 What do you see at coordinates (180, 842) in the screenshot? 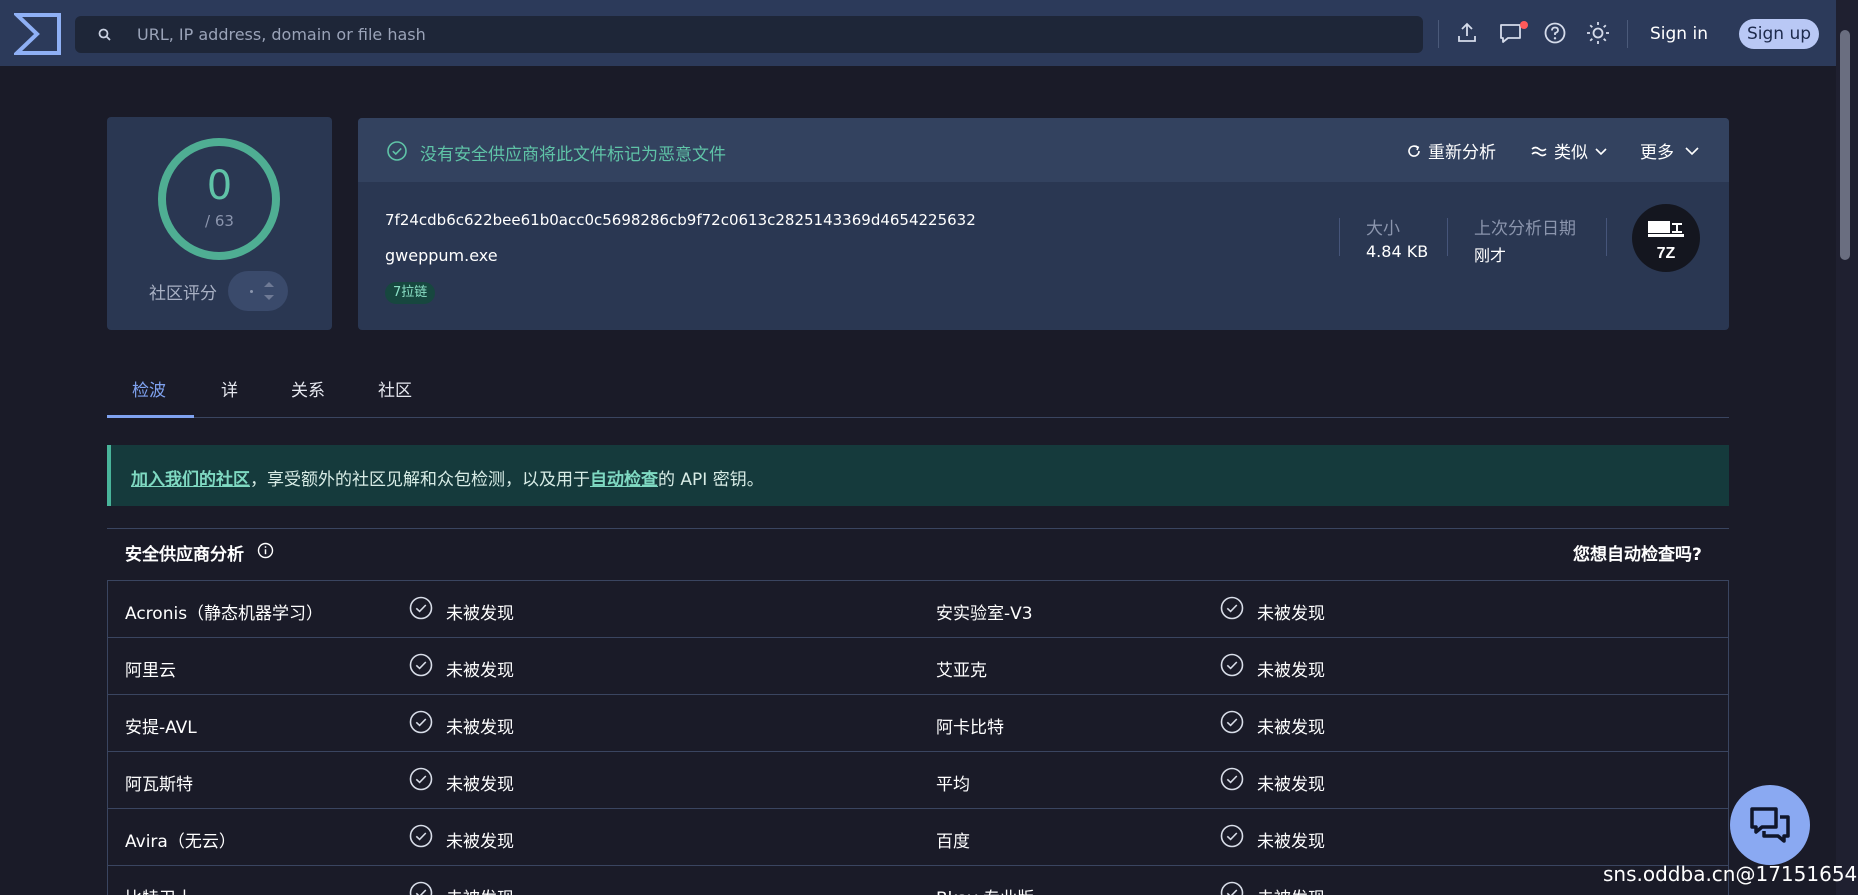
I see `vendor-name: Avira（无云）` at bounding box center [180, 842].